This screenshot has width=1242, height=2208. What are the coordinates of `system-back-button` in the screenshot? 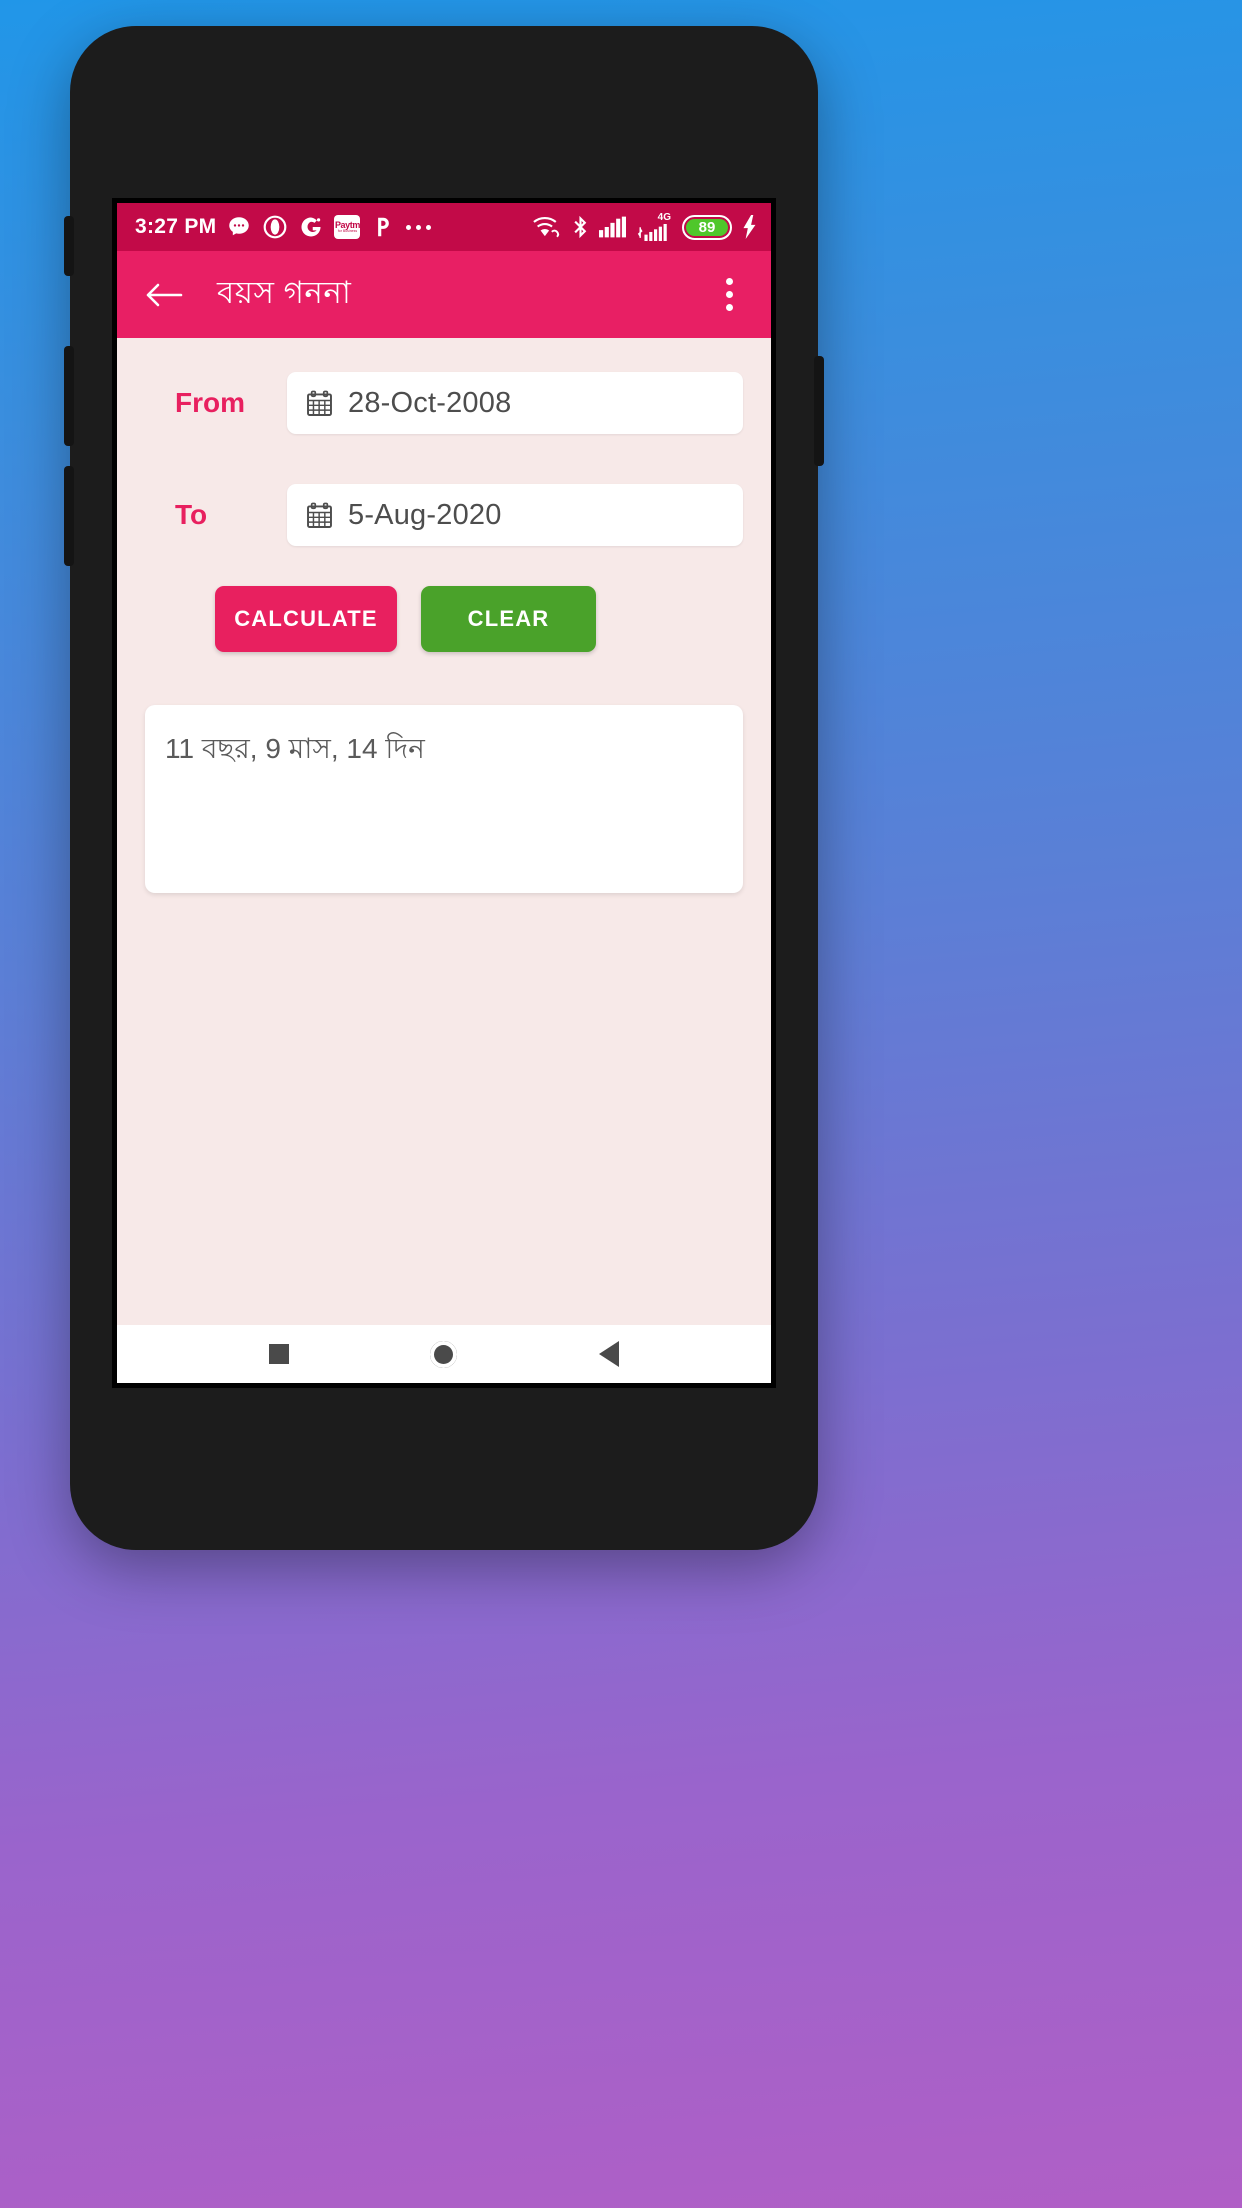 It's located at (609, 1354).